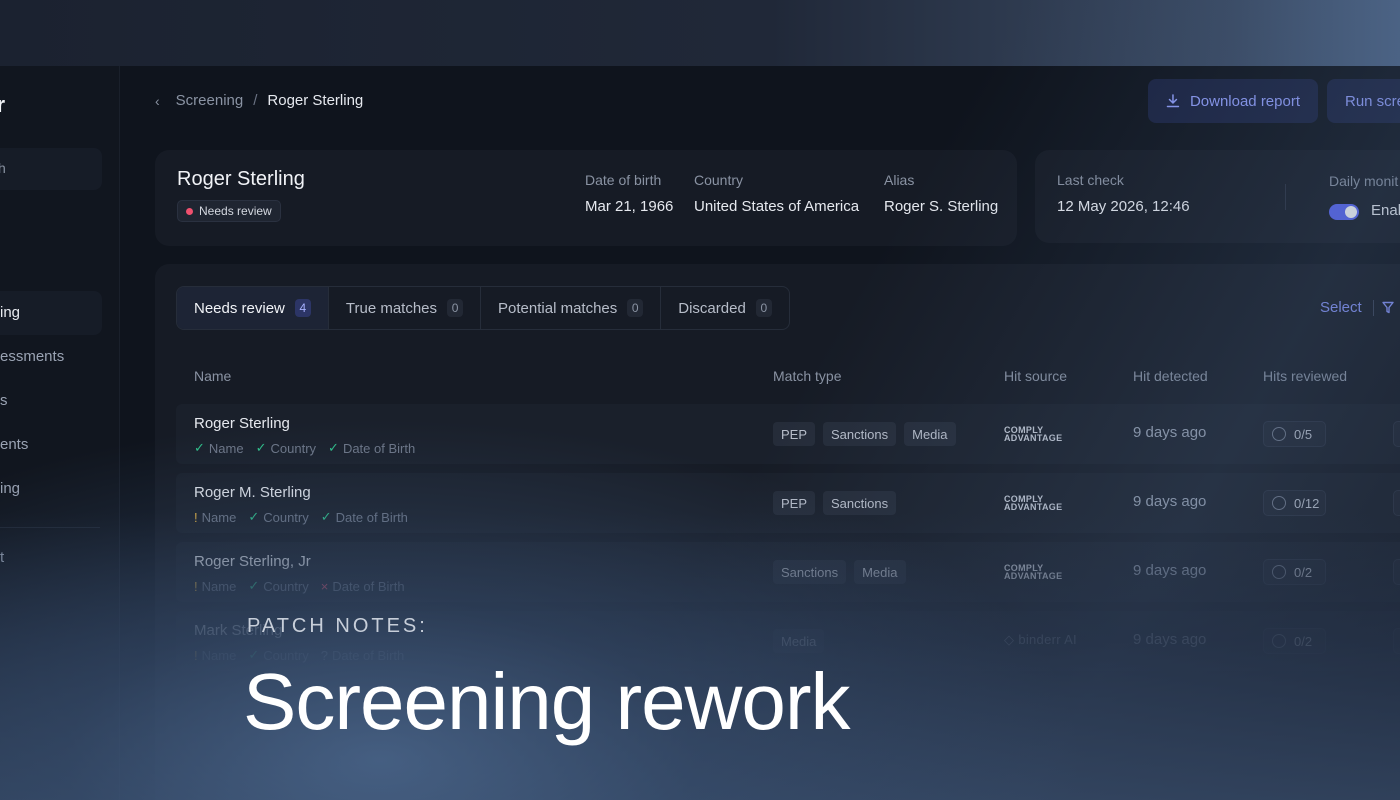 Image resolution: width=1400 pixels, height=800 pixels. What do you see at coordinates (3, 104) in the screenshot?
I see `app-logo: rr` at bounding box center [3, 104].